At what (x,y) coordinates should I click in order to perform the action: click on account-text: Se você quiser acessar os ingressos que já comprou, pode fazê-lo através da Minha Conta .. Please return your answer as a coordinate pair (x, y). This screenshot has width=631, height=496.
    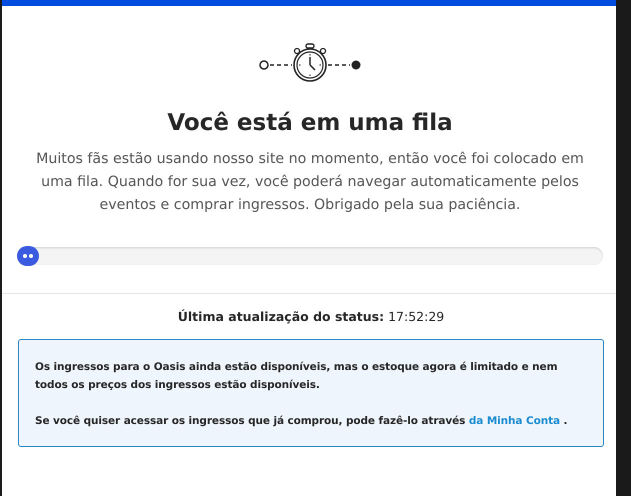
    Looking at the image, I should click on (301, 421).